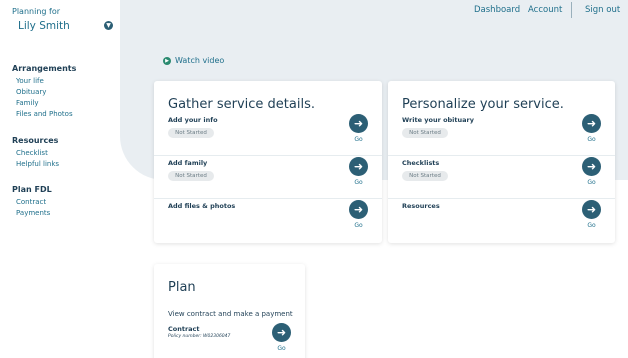 The image size is (628, 358). What do you see at coordinates (30, 81) in the screenshot?
I see `nav-item-your-life: Your life` at bounding box center [30, 81].